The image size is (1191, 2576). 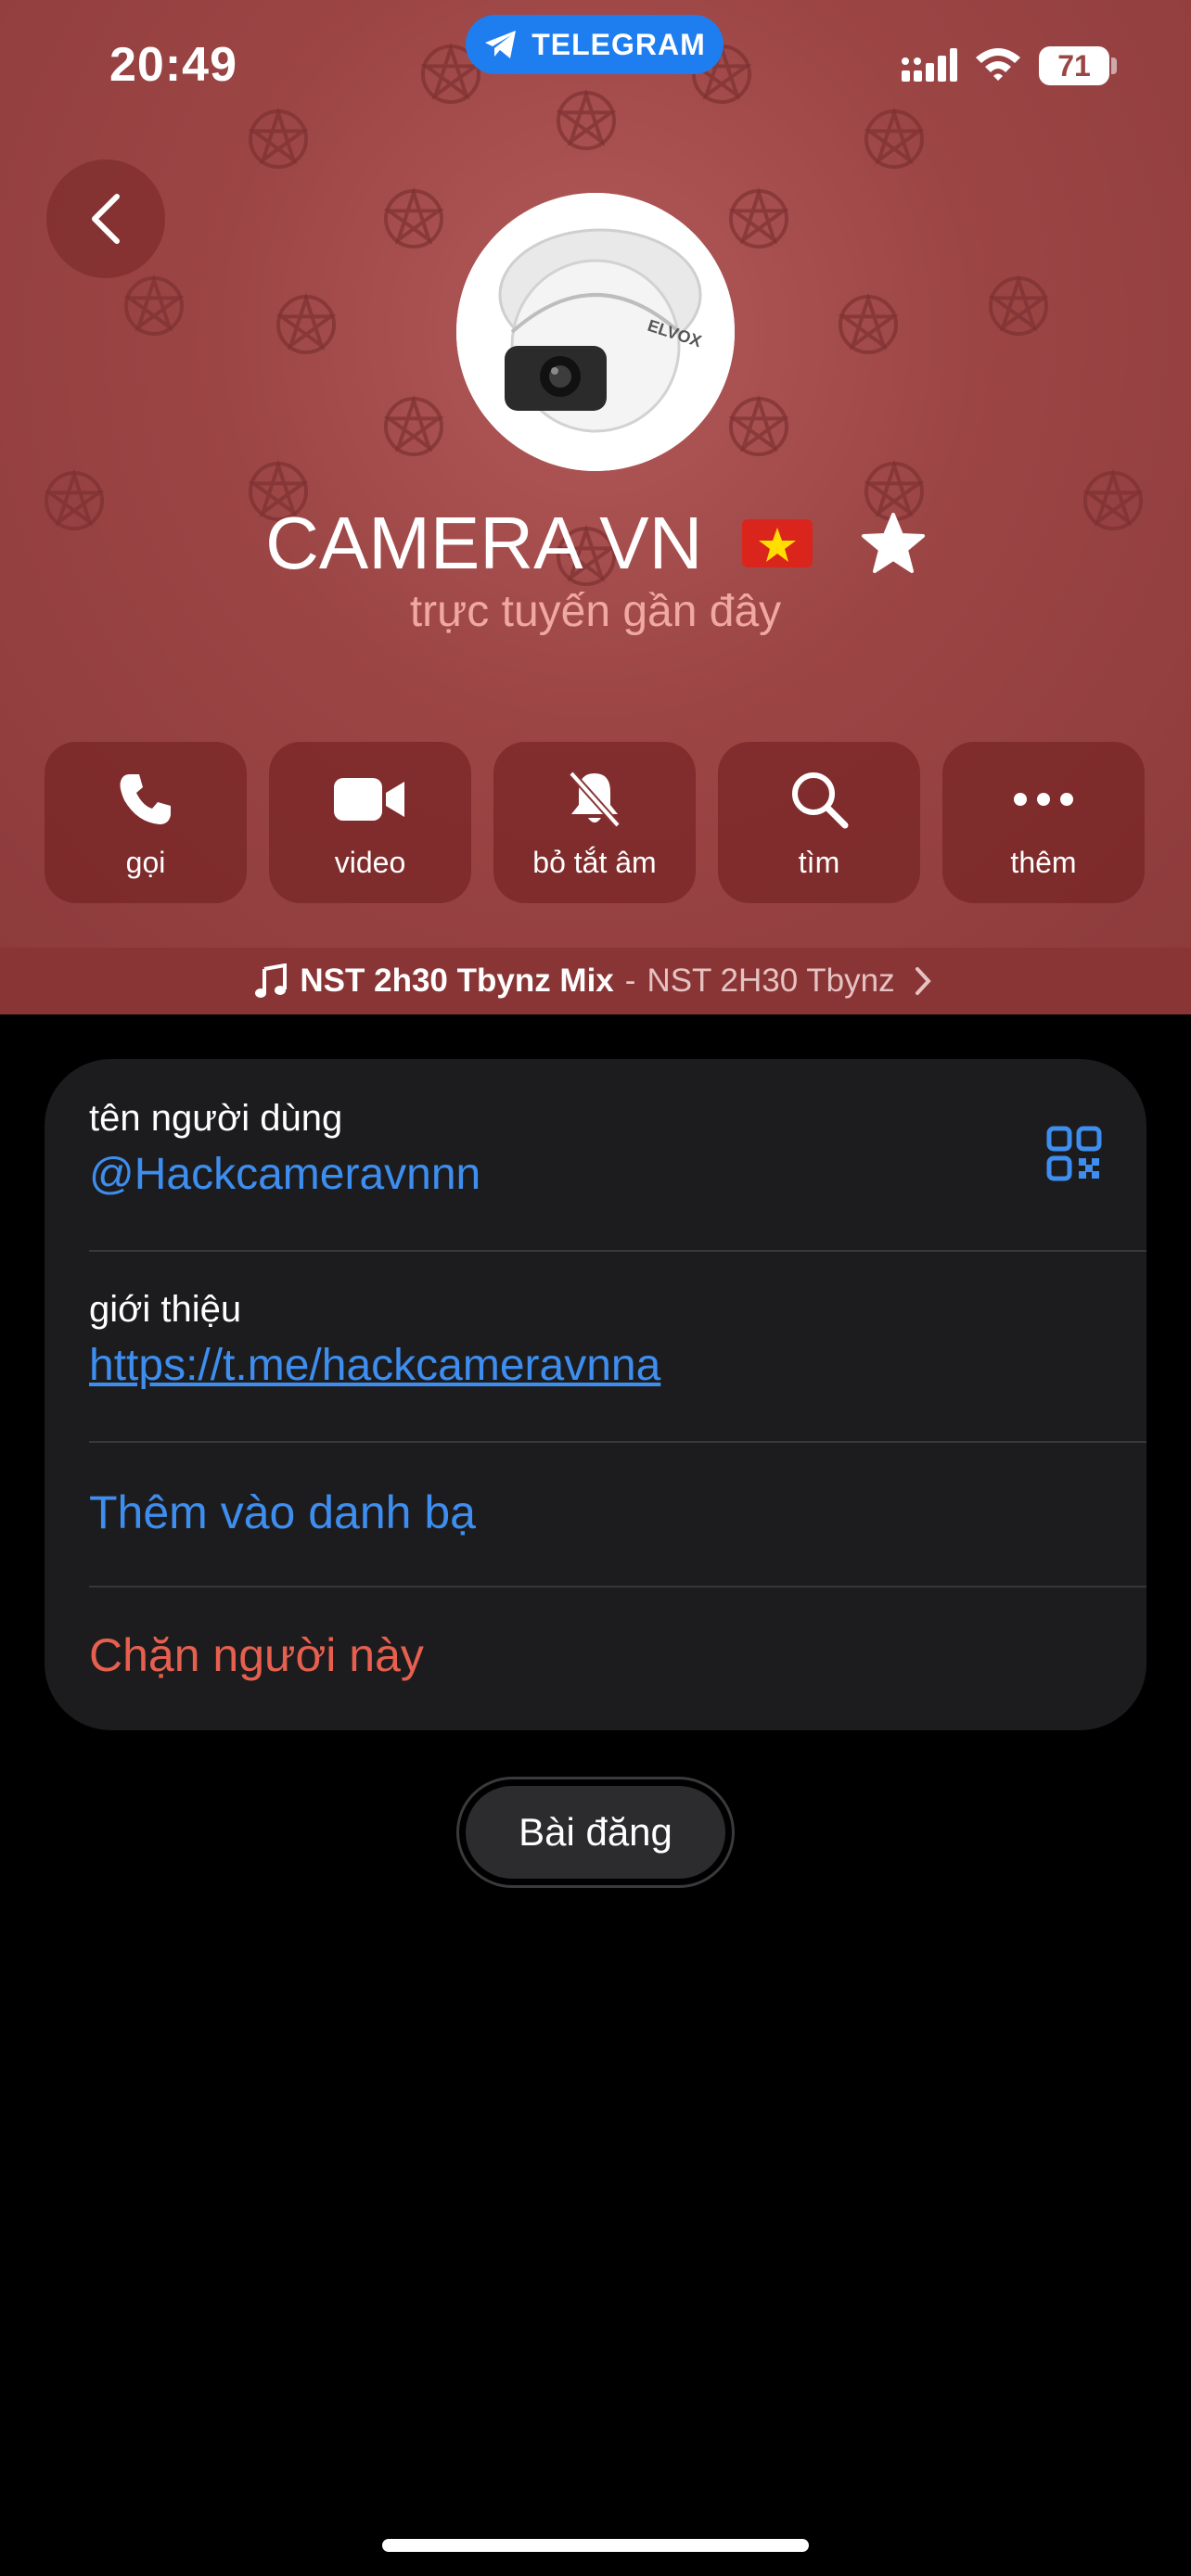 I want to click on action-buttons: gọi video bỏ tắt âm tìm thêm, so click(x=595, y=823).